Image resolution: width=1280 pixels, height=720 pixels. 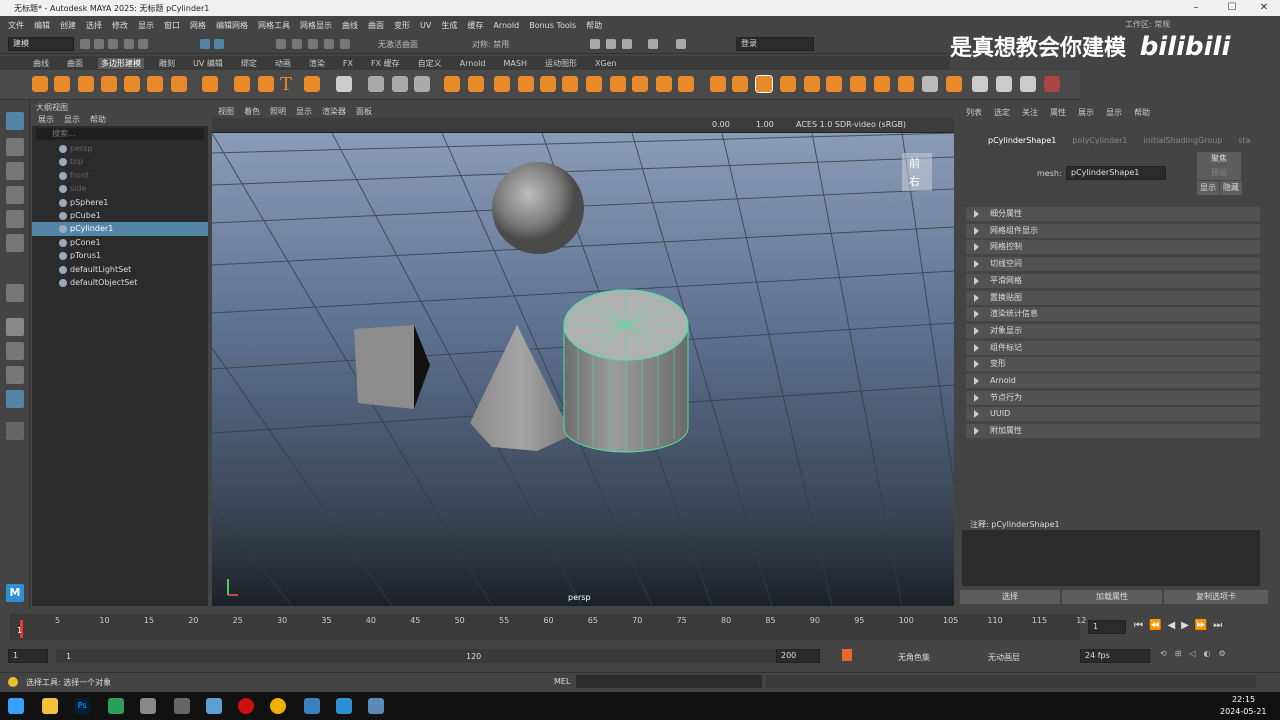 What do you see at coordinates (348, 63) in the screenshot?
I see `shelf-tab: FX` at bounding box center [348, 63].